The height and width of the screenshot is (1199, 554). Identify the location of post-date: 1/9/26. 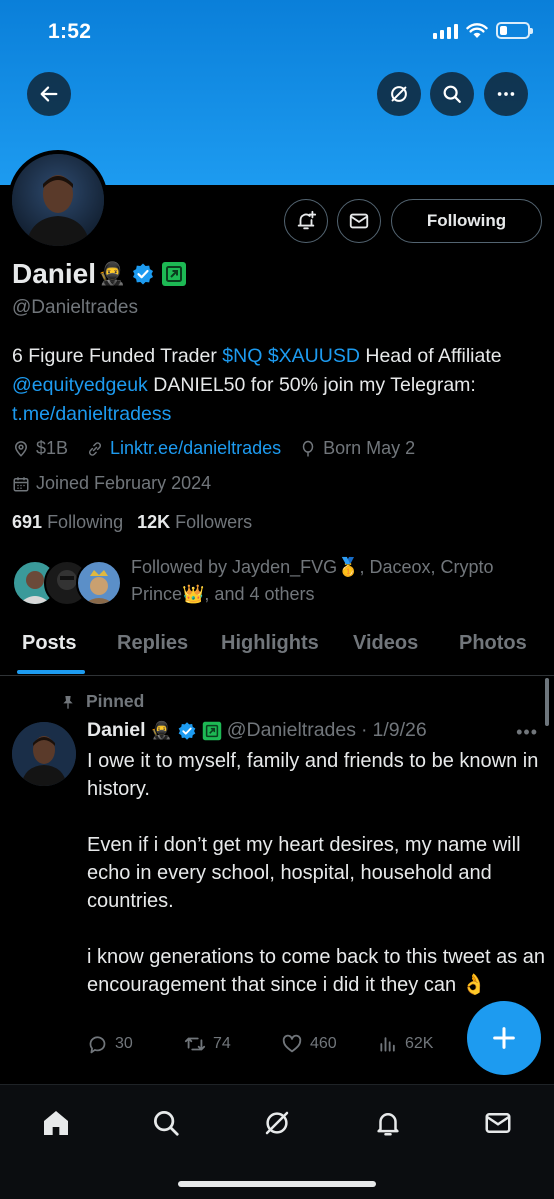
(399, 730).